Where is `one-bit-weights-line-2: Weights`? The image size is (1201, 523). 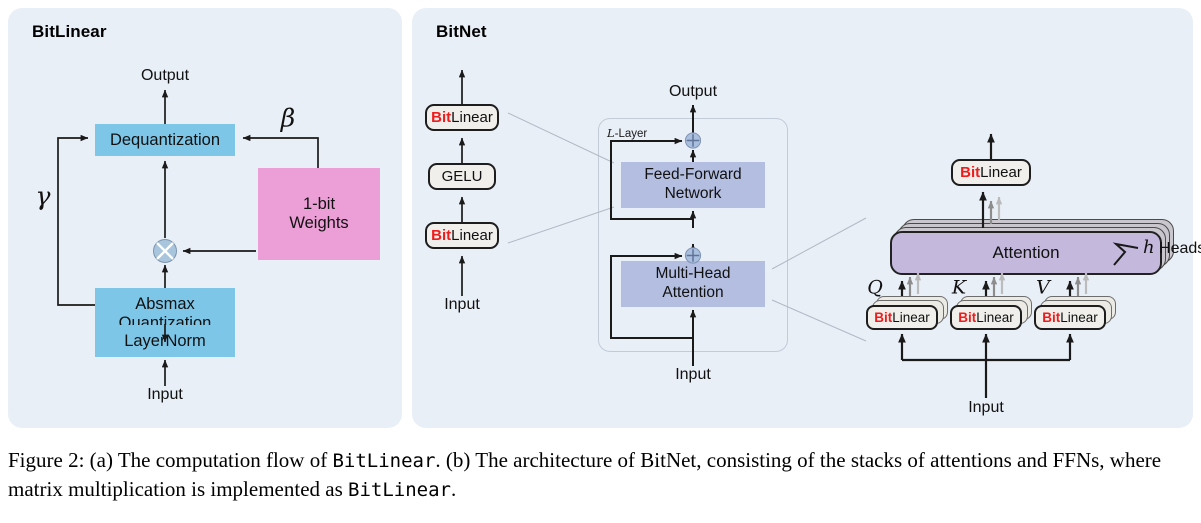
one-bit-weights-line-2: Weights is located at coordinates (319, 223).